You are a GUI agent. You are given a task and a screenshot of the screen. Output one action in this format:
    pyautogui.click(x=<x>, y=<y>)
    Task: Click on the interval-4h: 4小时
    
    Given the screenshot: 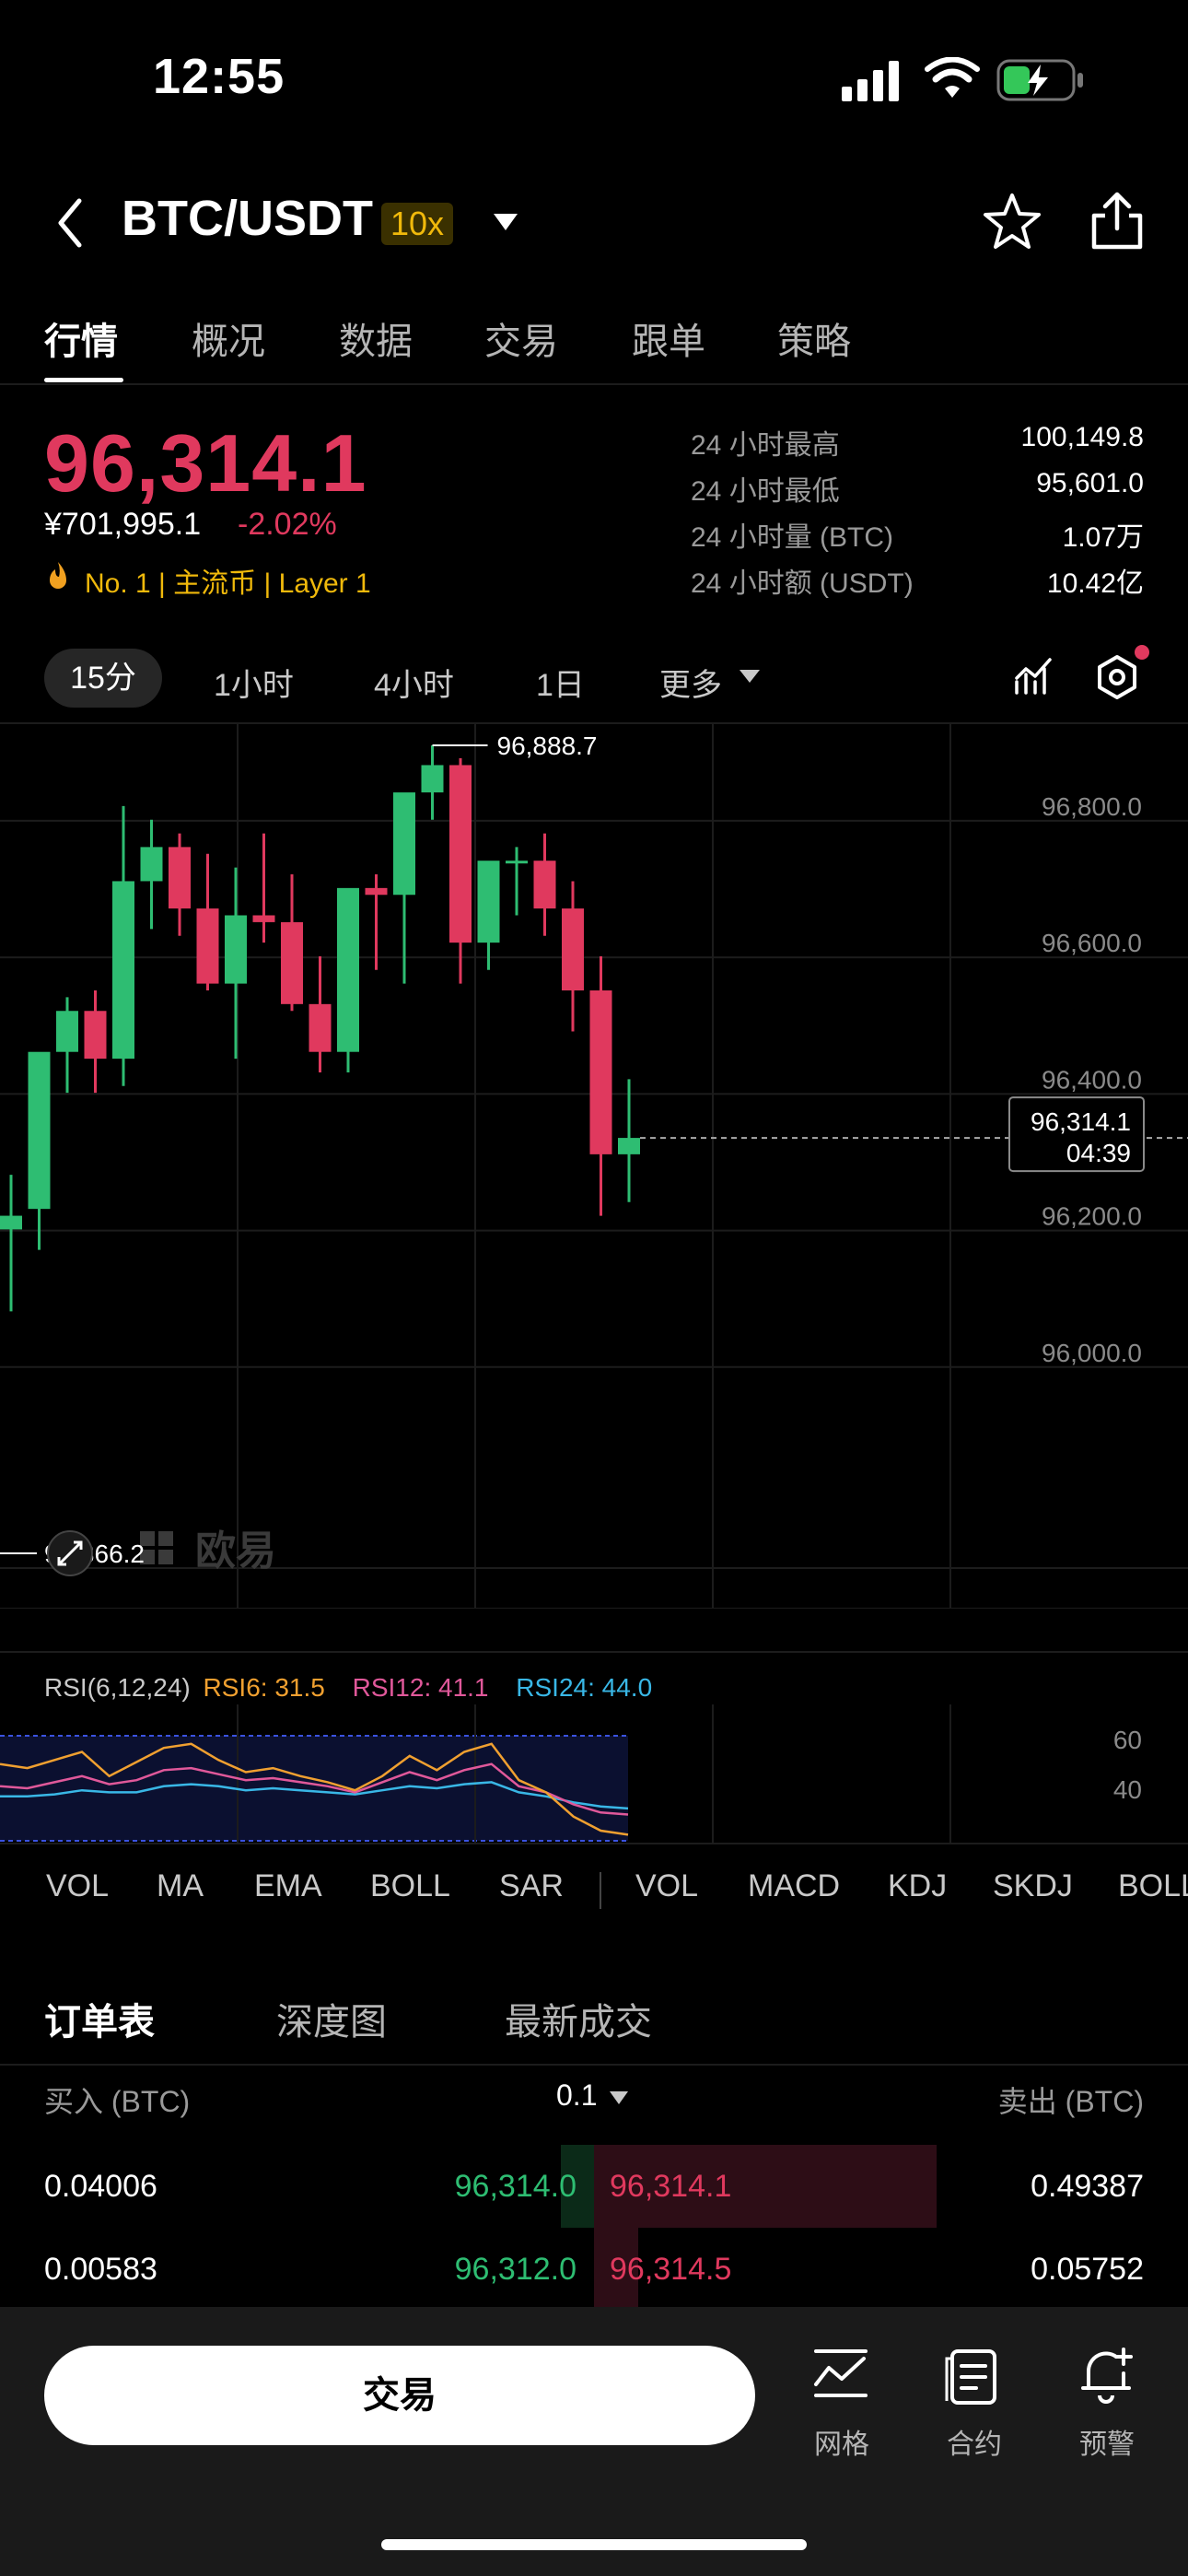 What is the action you would take?
    pyautogui.click(x=414, y=682)
    